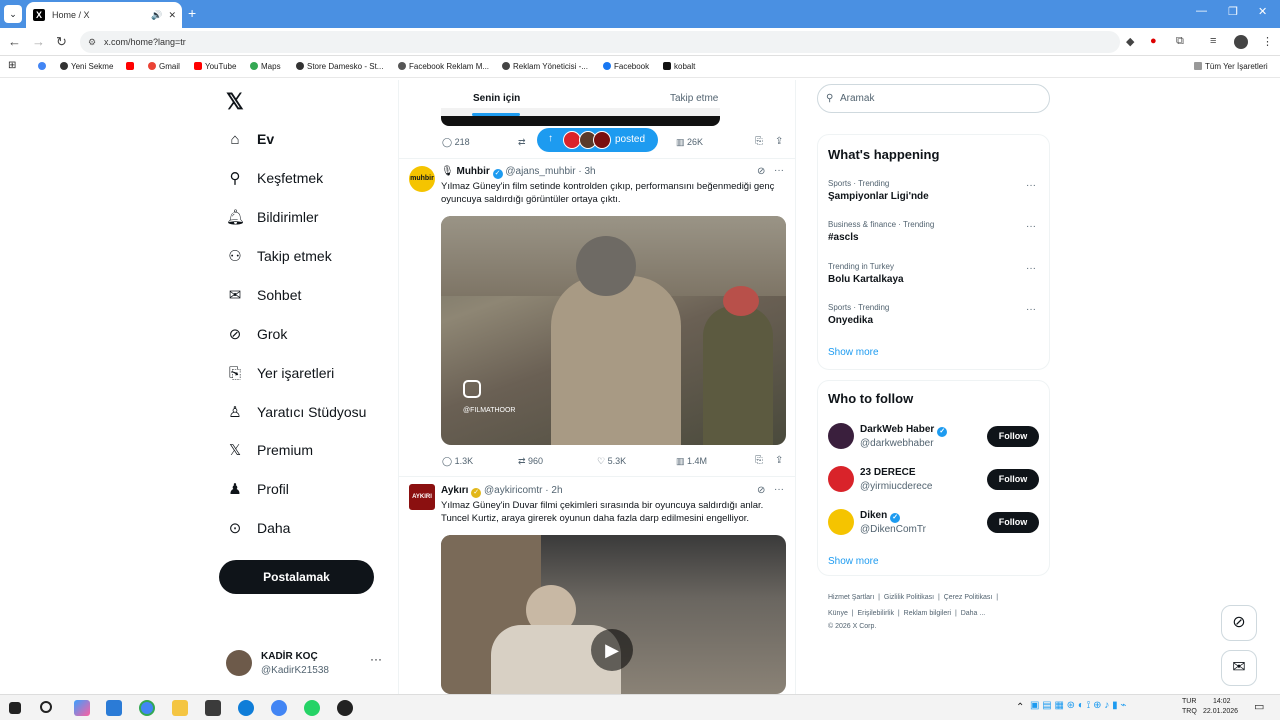 The image size is (1280, 720). Describe the element at coordinates (612, 650) in the screenshot. I see `play-icon: ▶` at that location.